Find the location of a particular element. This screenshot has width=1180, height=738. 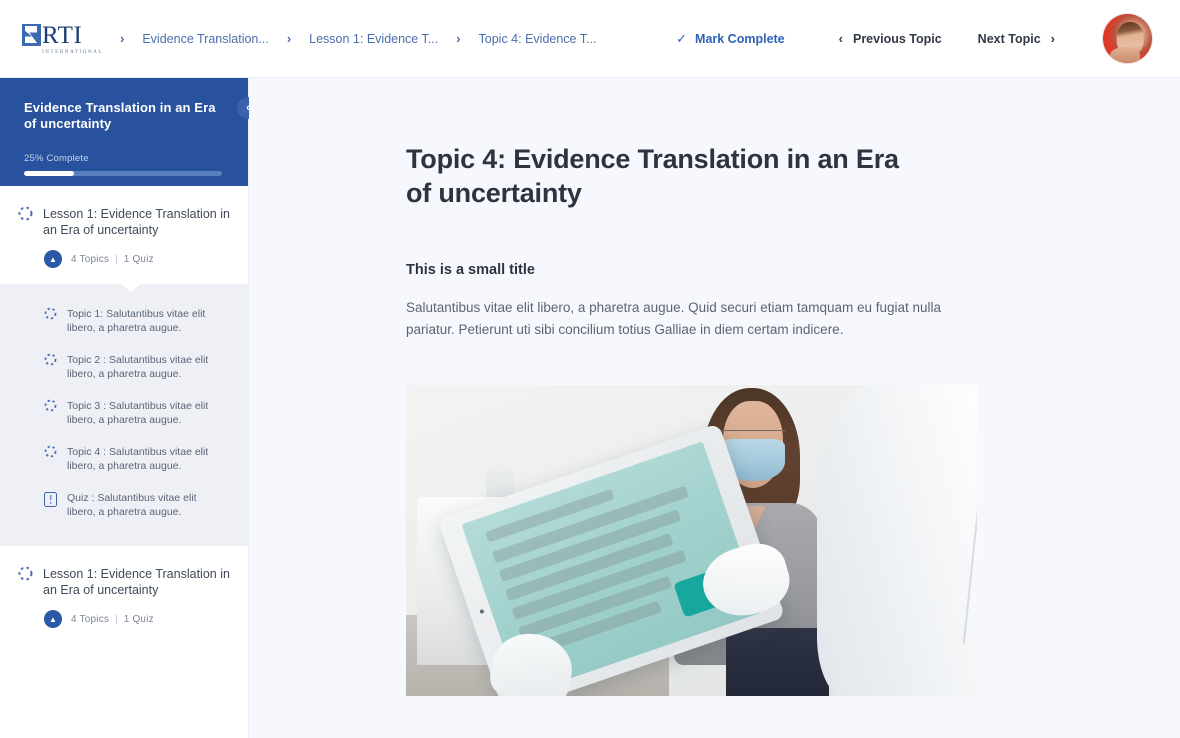

progress-label: 25% Complete is located at coordinates (56, 158).